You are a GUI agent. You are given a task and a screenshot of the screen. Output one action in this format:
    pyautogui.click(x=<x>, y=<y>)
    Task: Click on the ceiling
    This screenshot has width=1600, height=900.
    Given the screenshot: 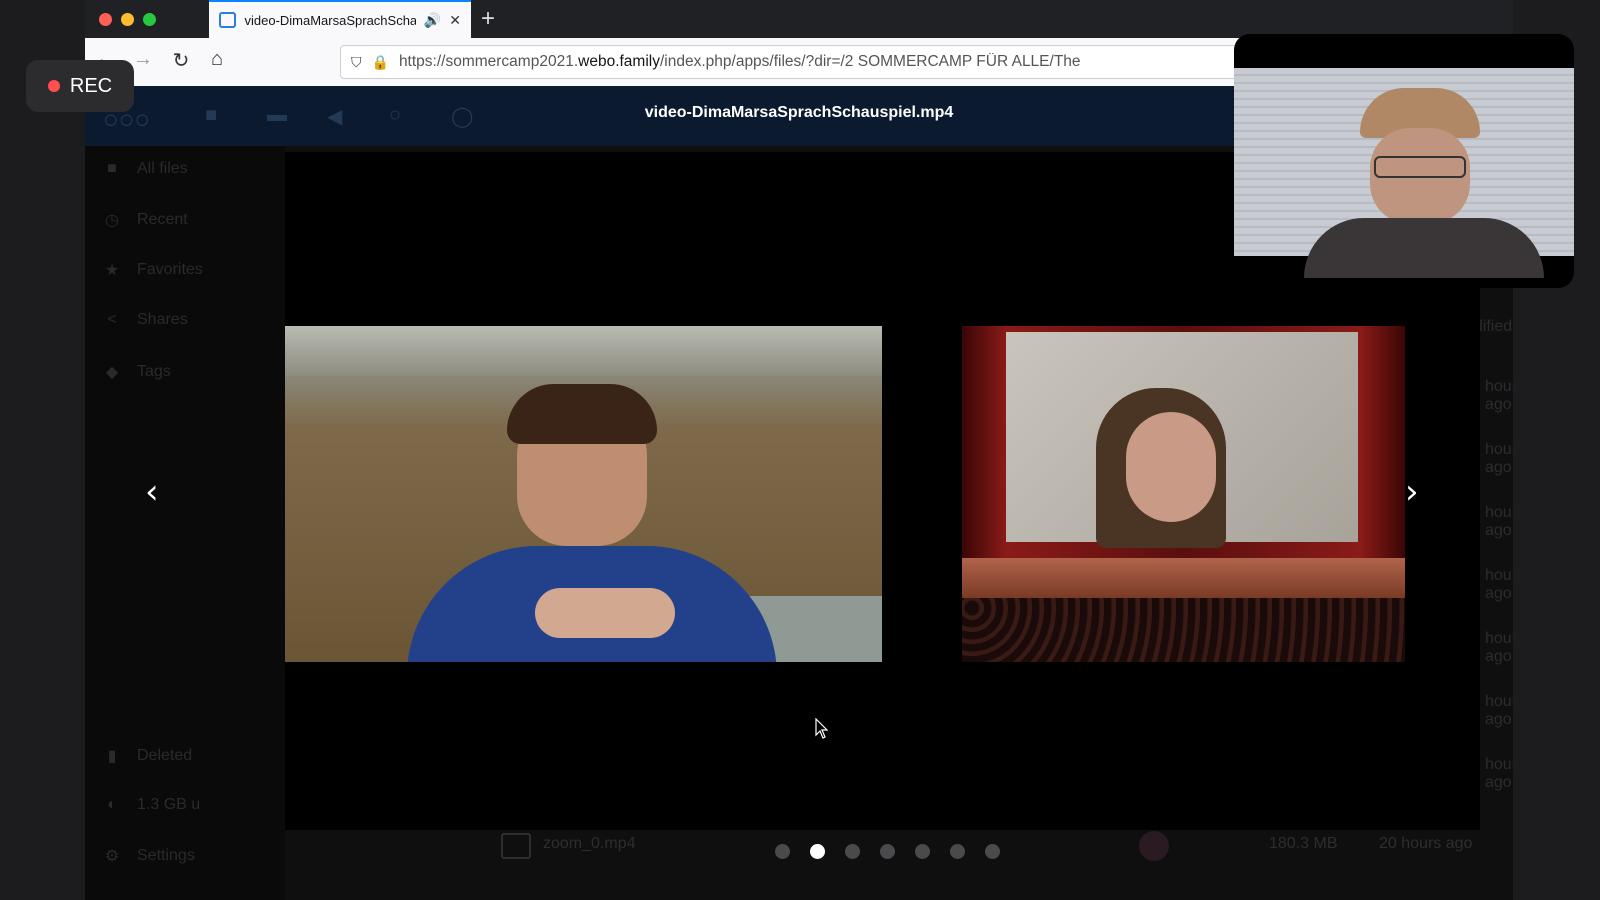 What is the action you would take?
    pyautogui.click(x=583, y=351)
    